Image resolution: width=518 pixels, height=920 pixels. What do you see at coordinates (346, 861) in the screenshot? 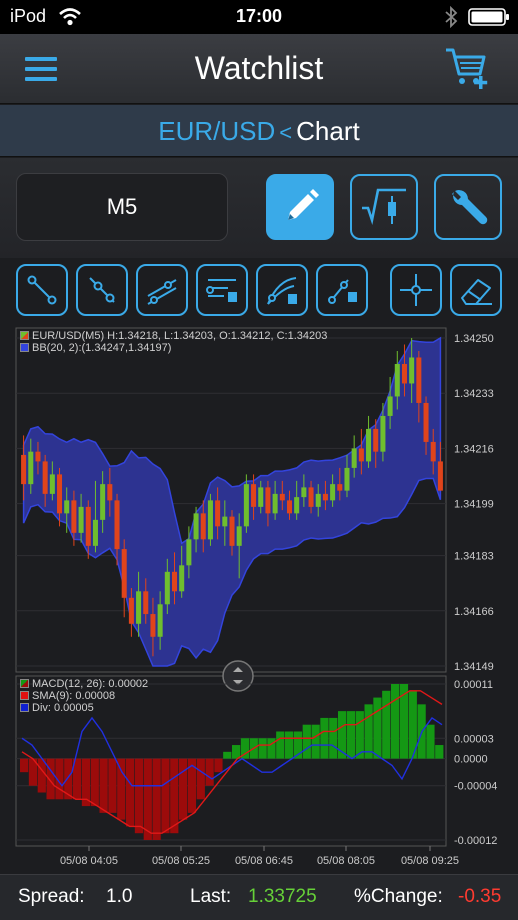
I see `x-tick-label: 05/08 08:05` at bounding box center [346, 861].